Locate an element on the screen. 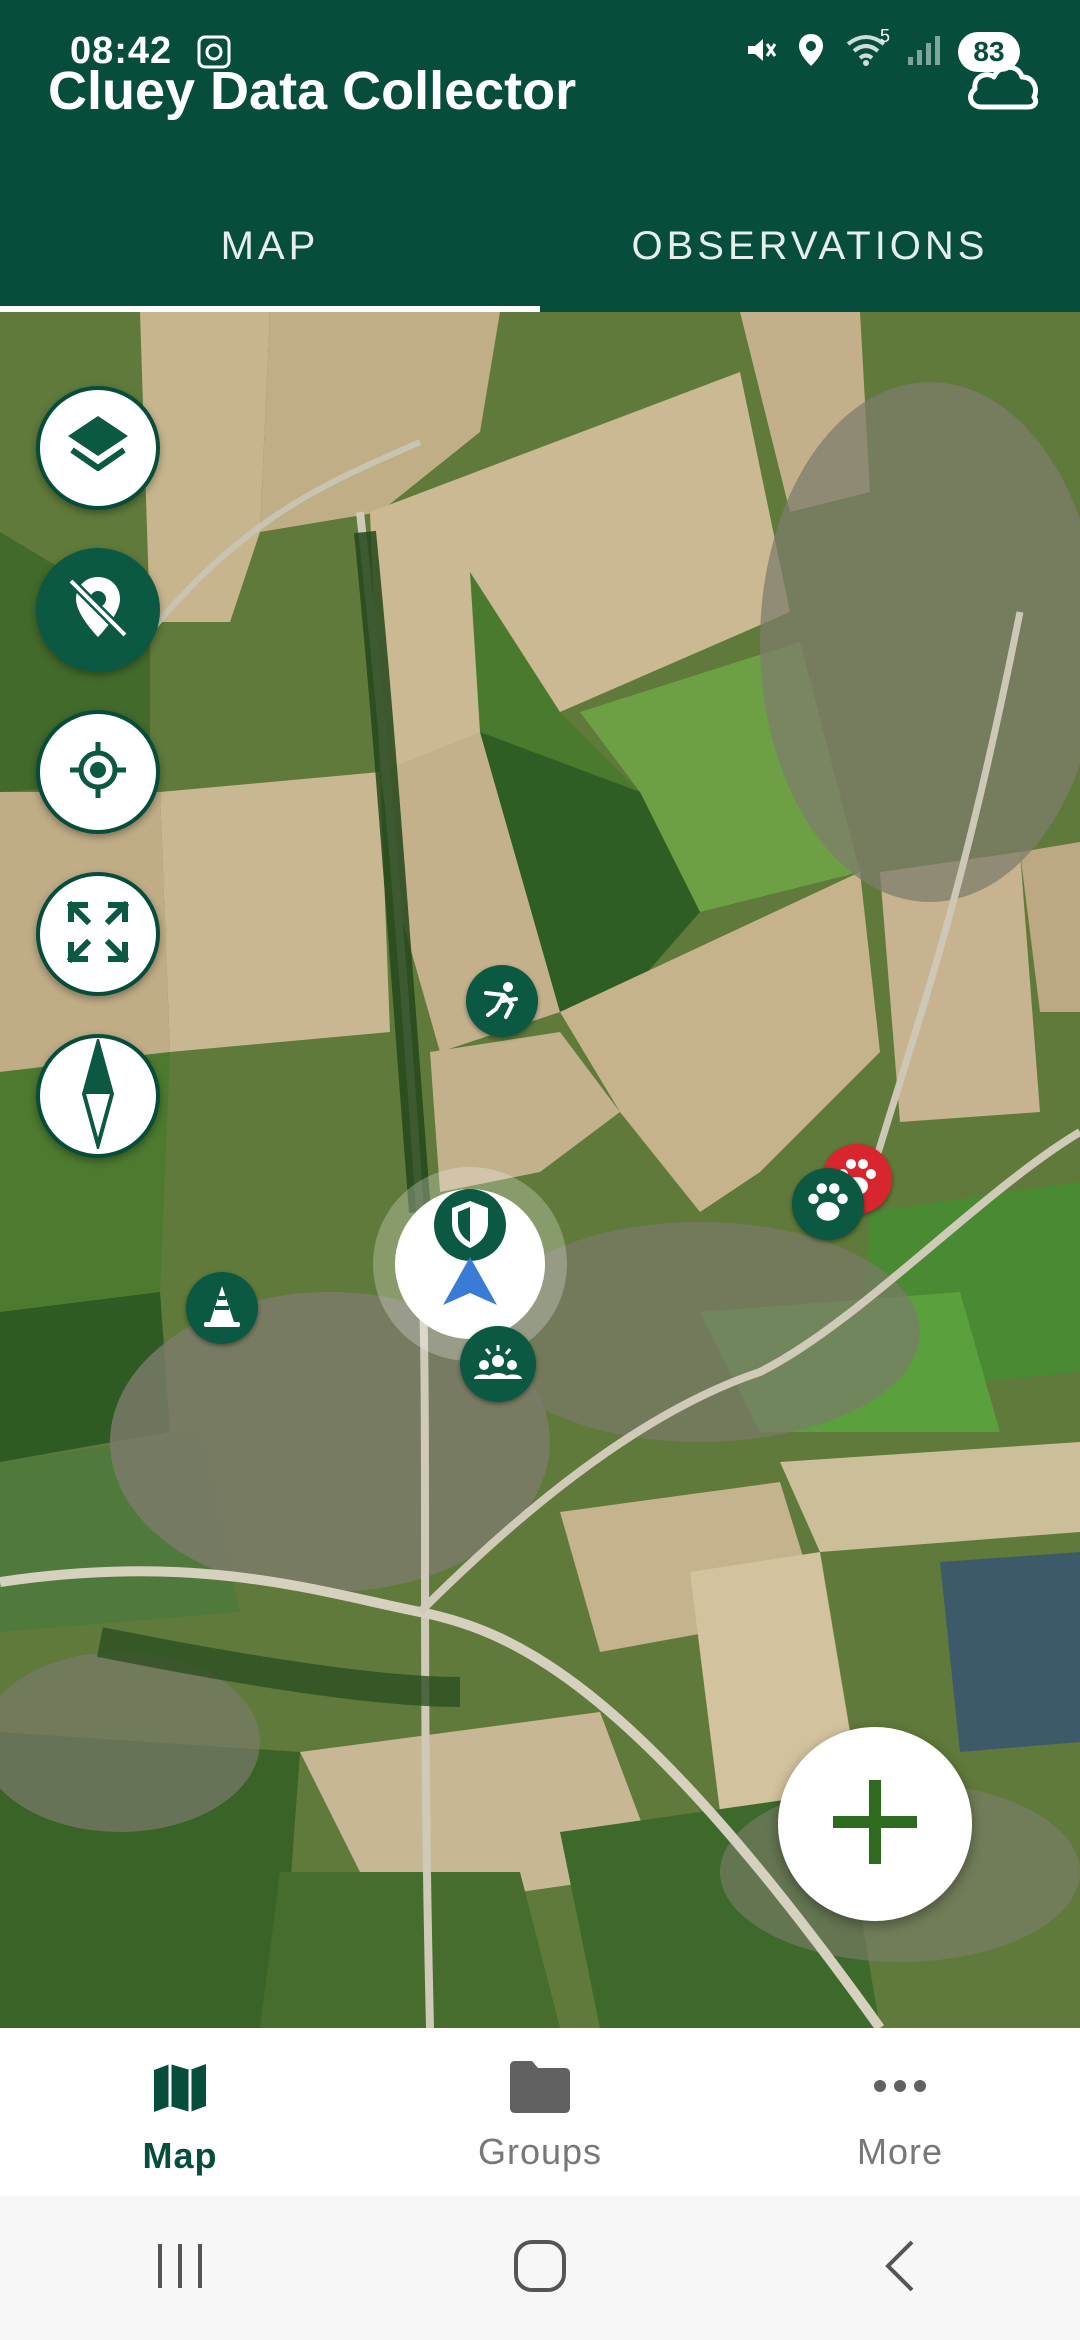 The image size is (1080, 2340). wifi-icon: 5 is located at coordinates (867, 49).